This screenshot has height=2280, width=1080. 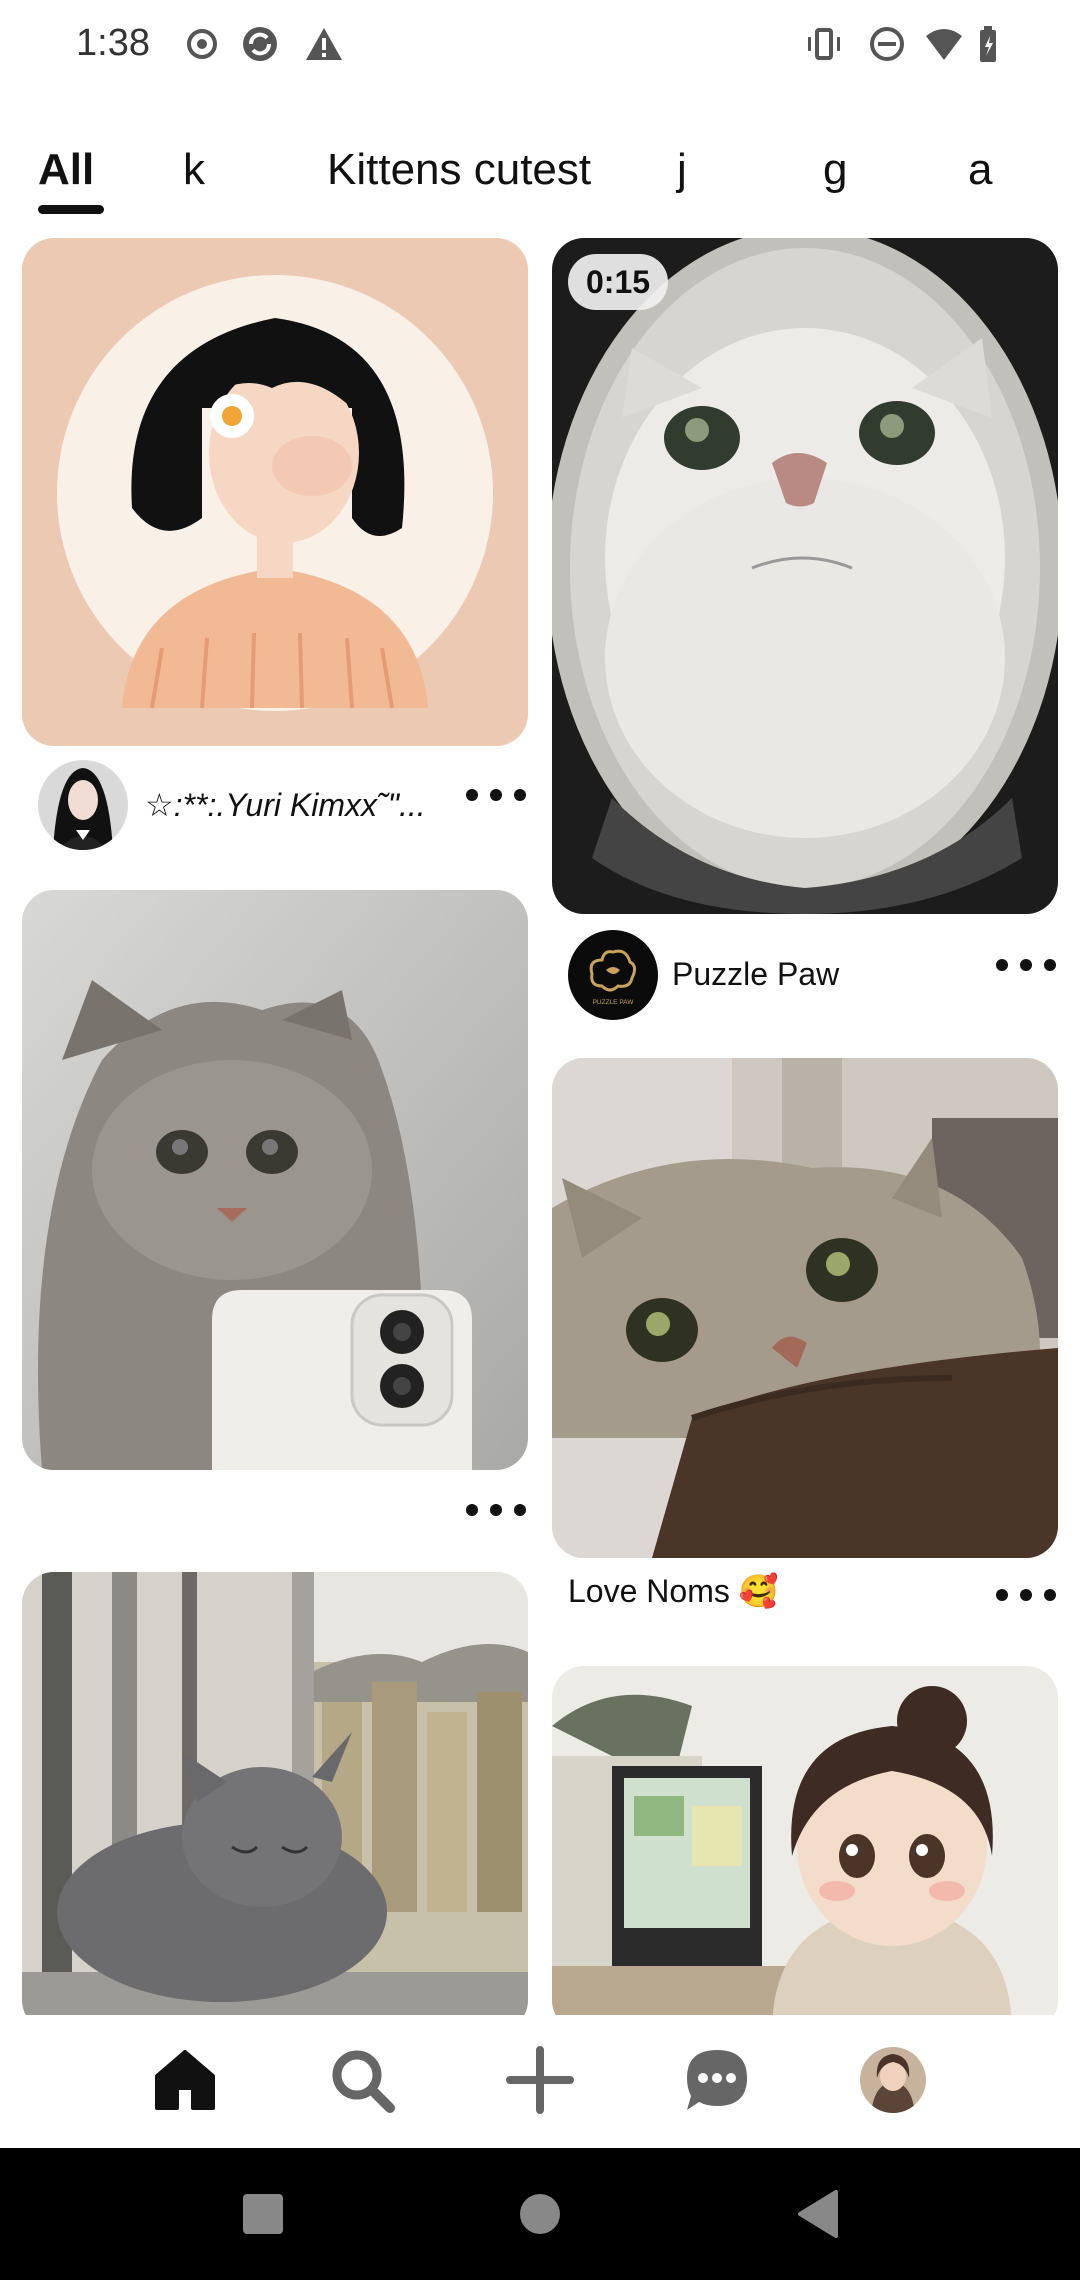 What do you see at coordinates (805, 576) in the screenshot?
I see `pin-image-fisheye-cat` at bounding box center [805, 576].